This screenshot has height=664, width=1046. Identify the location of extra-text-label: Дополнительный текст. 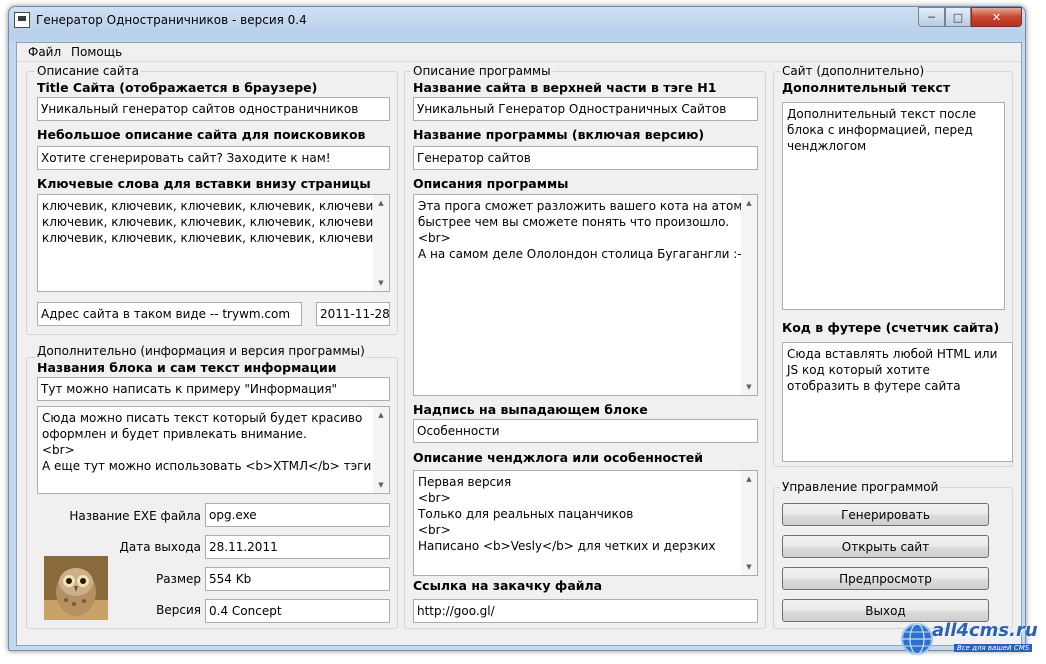
(866, 87).